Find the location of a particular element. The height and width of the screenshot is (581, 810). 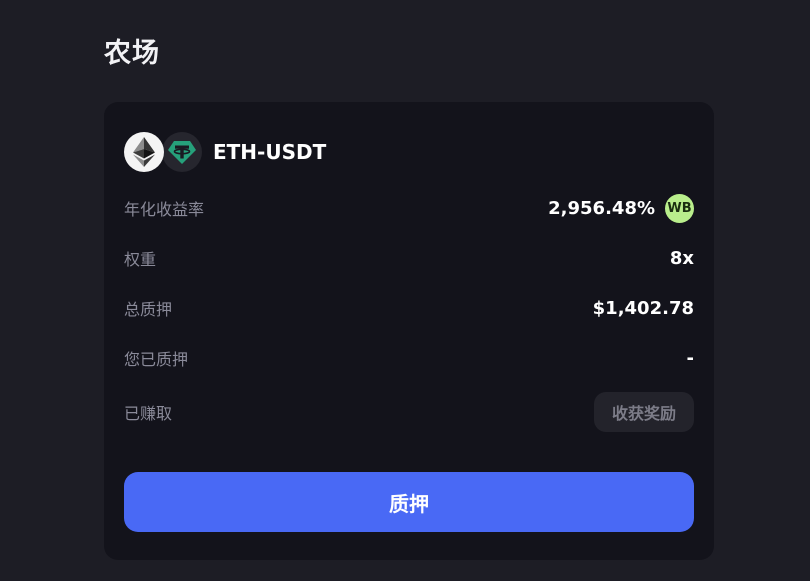

ethereum-icon is located at coordinates (144, 152).